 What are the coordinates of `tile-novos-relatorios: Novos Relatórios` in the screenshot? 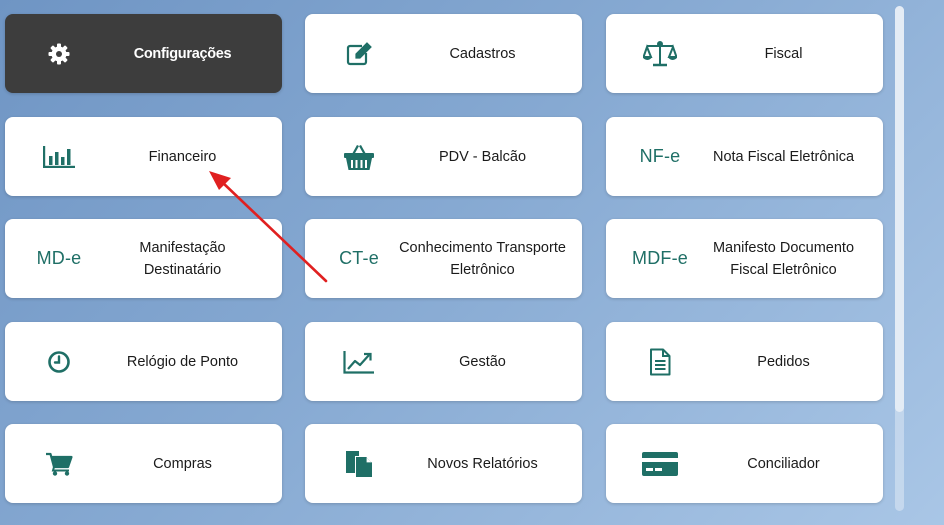 It's located at (443, 463).